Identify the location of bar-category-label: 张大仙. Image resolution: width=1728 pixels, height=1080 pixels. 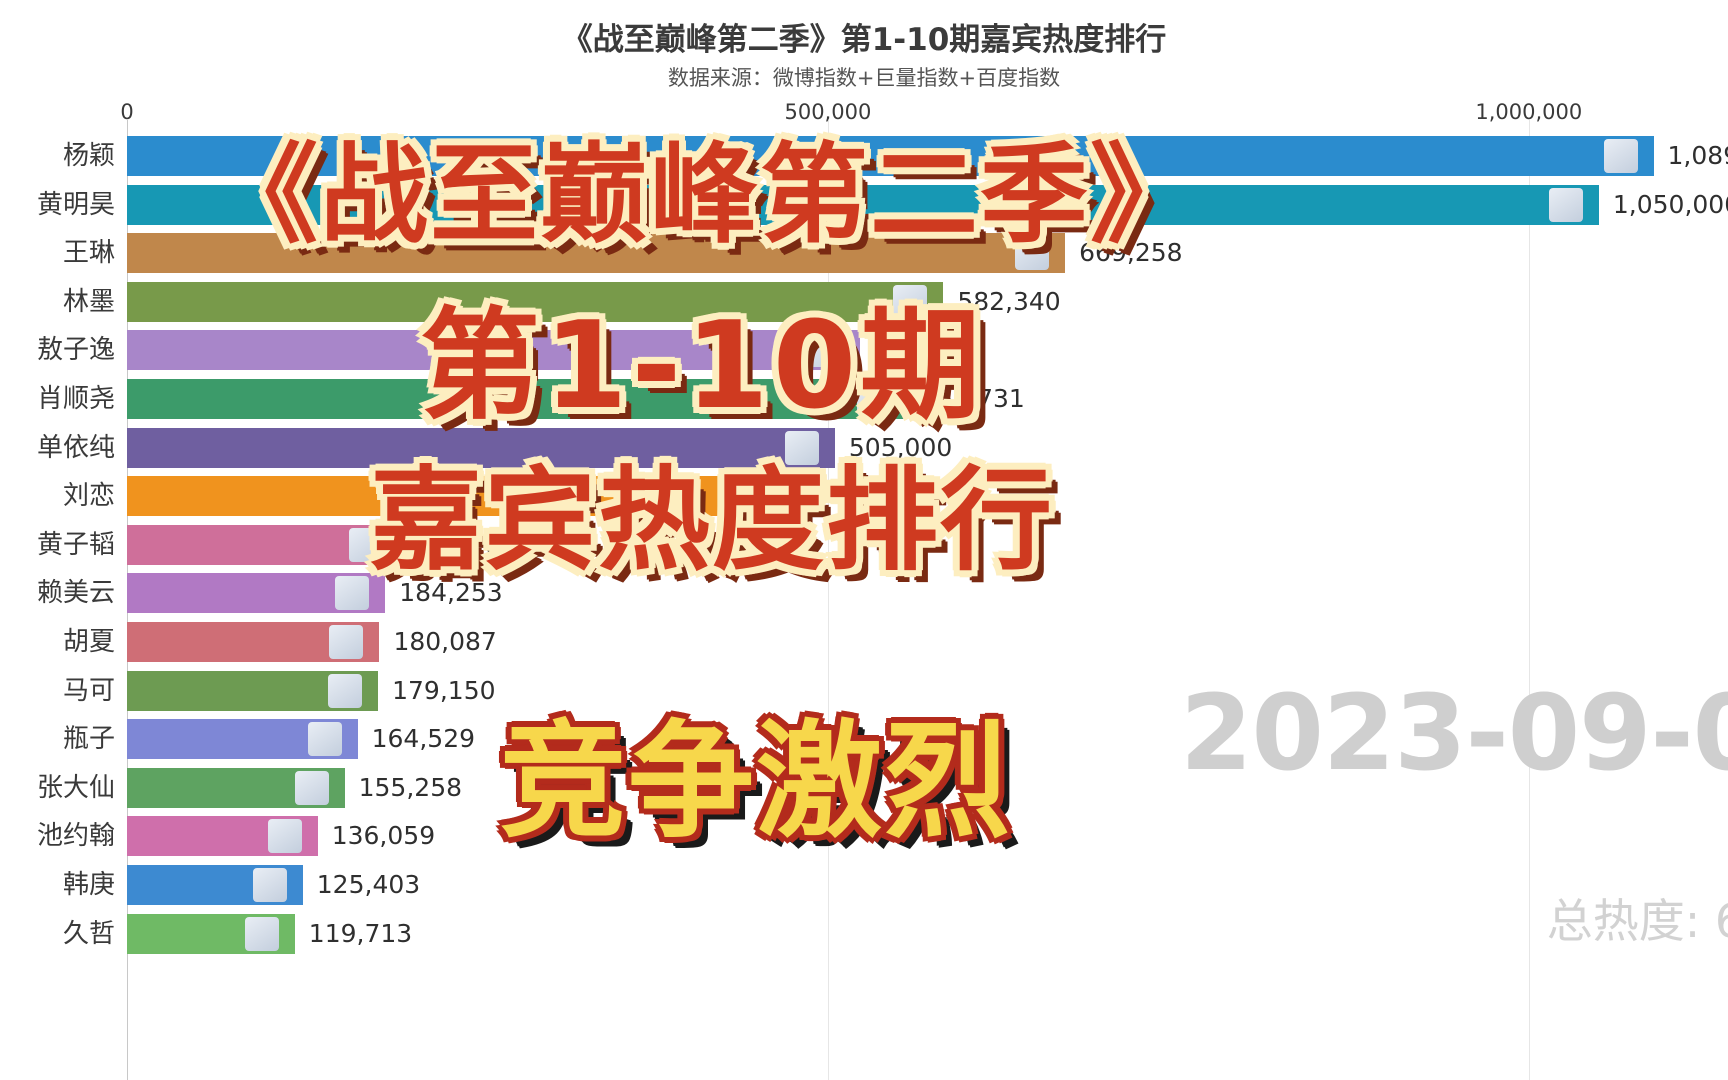
(75, 787).